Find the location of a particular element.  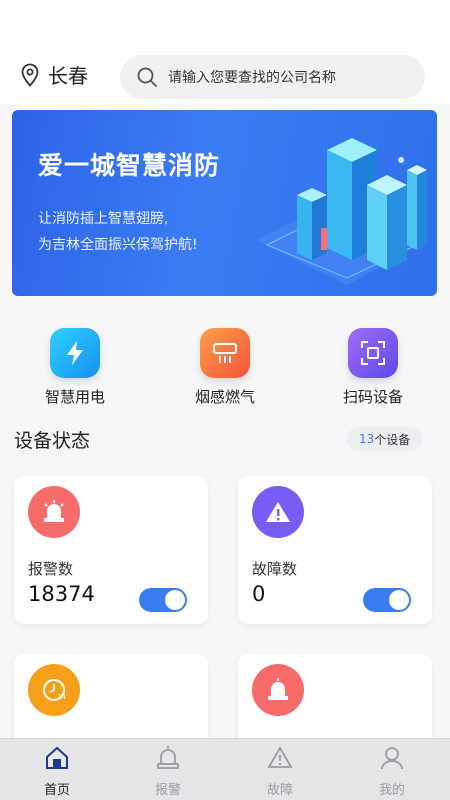

tab-label: 首页 is located at coordinates (56, 790).